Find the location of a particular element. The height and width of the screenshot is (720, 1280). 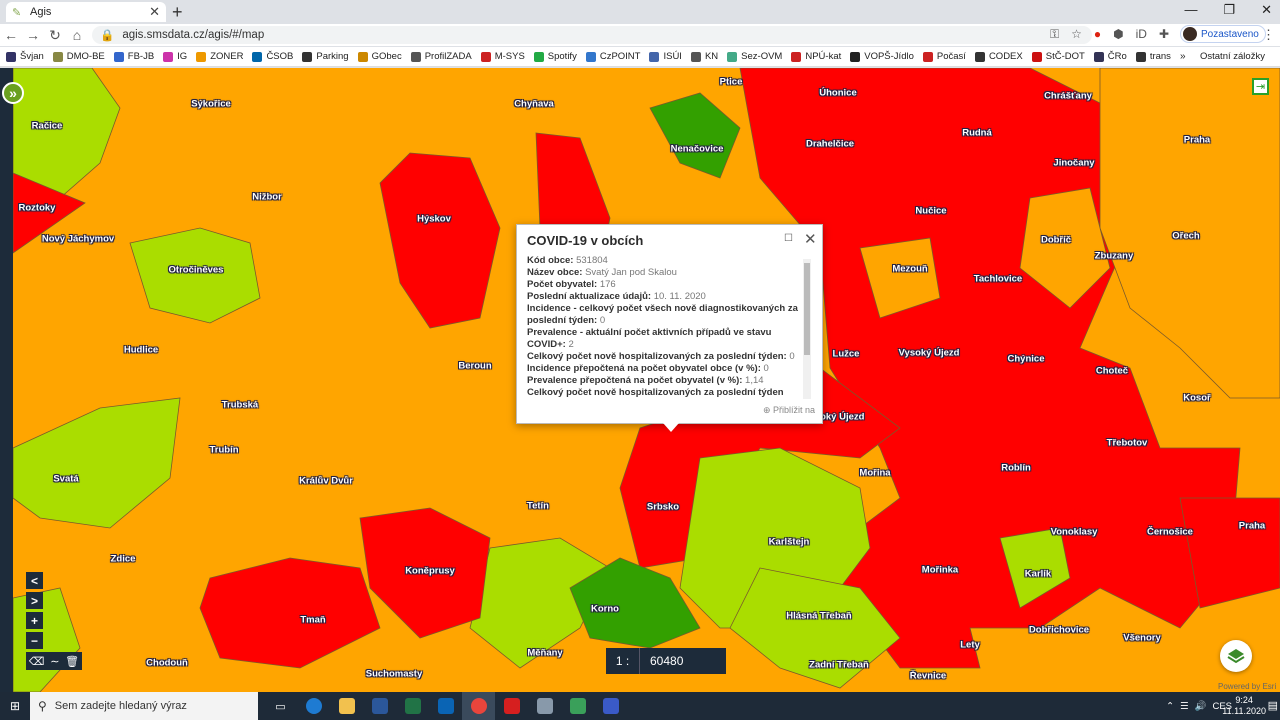

menu-icon: ⋮ is located at coordinates (1268, 35).